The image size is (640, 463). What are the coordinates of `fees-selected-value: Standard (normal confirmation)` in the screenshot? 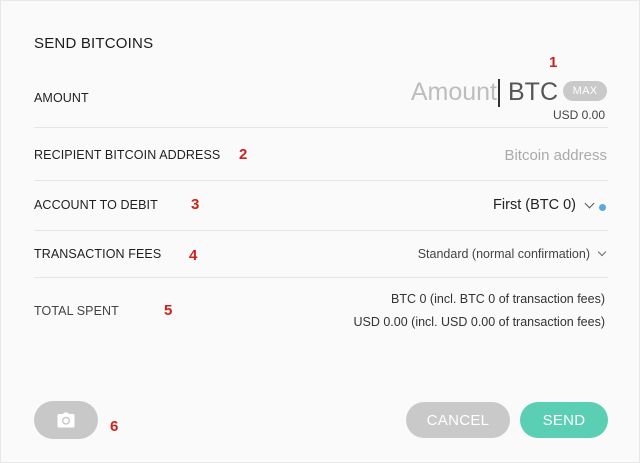 It's located at (503, 254).